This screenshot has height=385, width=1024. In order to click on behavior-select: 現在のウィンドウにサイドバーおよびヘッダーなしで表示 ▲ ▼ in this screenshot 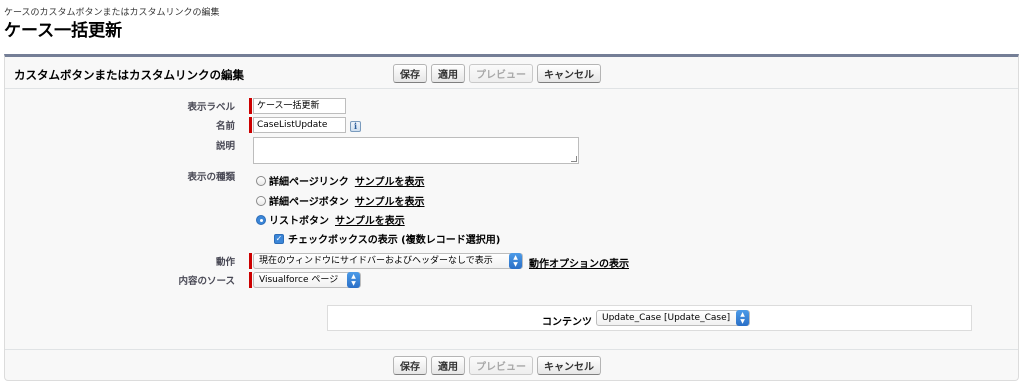, I will do `click(388, 261)`.